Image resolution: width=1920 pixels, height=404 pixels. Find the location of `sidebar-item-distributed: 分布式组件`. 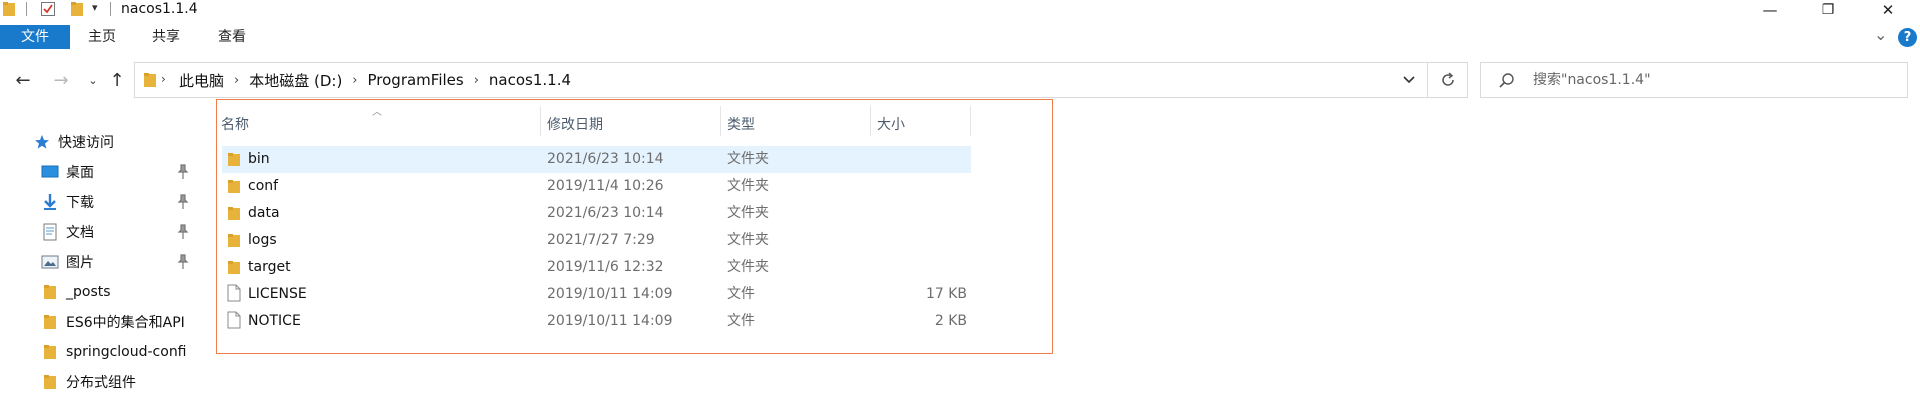

sidebar-item-distributed: 分布式组件 is located at coordinates (88, 382).